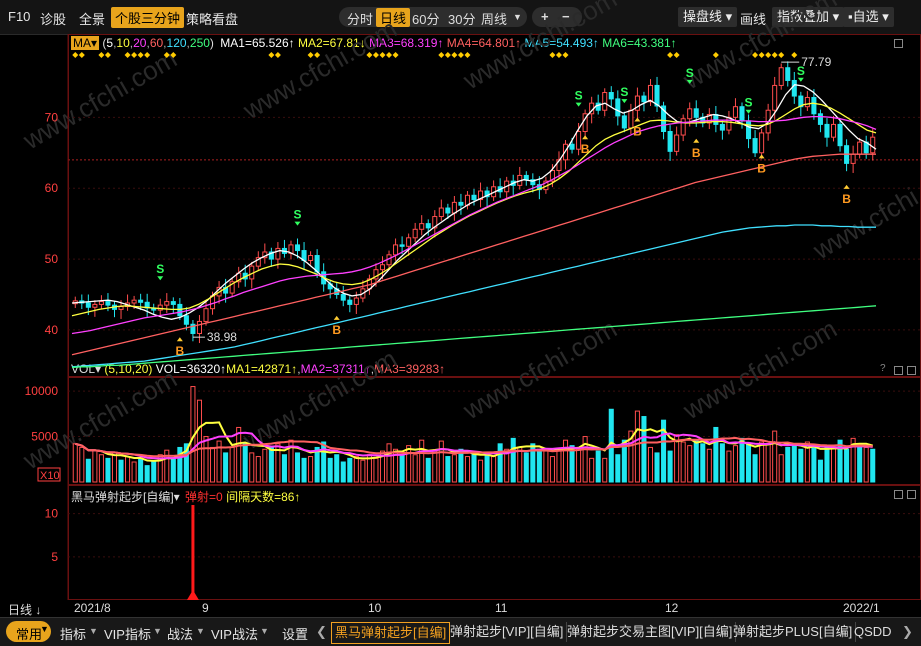 Image resolution: width=921 pixels, height=646 pixels. Describe the element at coordinates (873, 632) in the screenshot. I see `tab-qsdd: QSDD` at that location.